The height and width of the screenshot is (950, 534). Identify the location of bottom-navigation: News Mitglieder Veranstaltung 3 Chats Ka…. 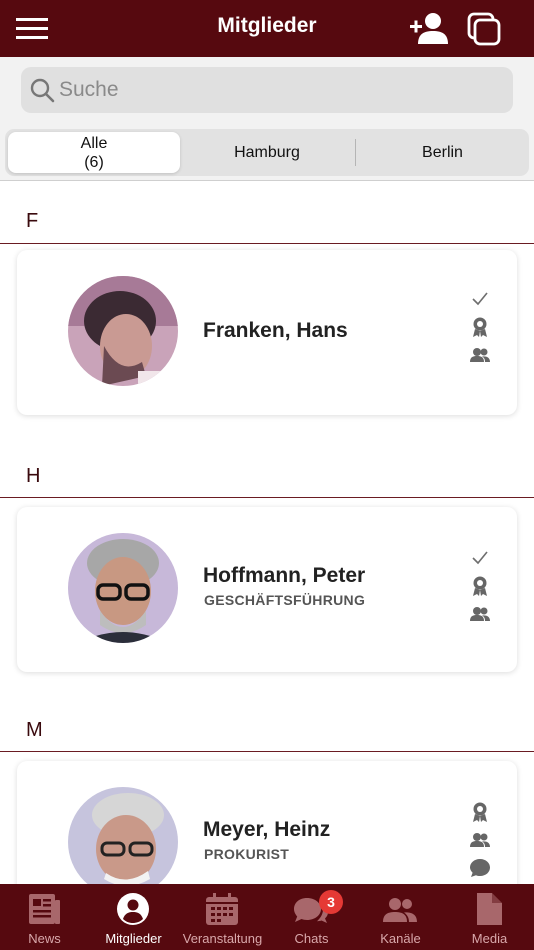
(267, 917).